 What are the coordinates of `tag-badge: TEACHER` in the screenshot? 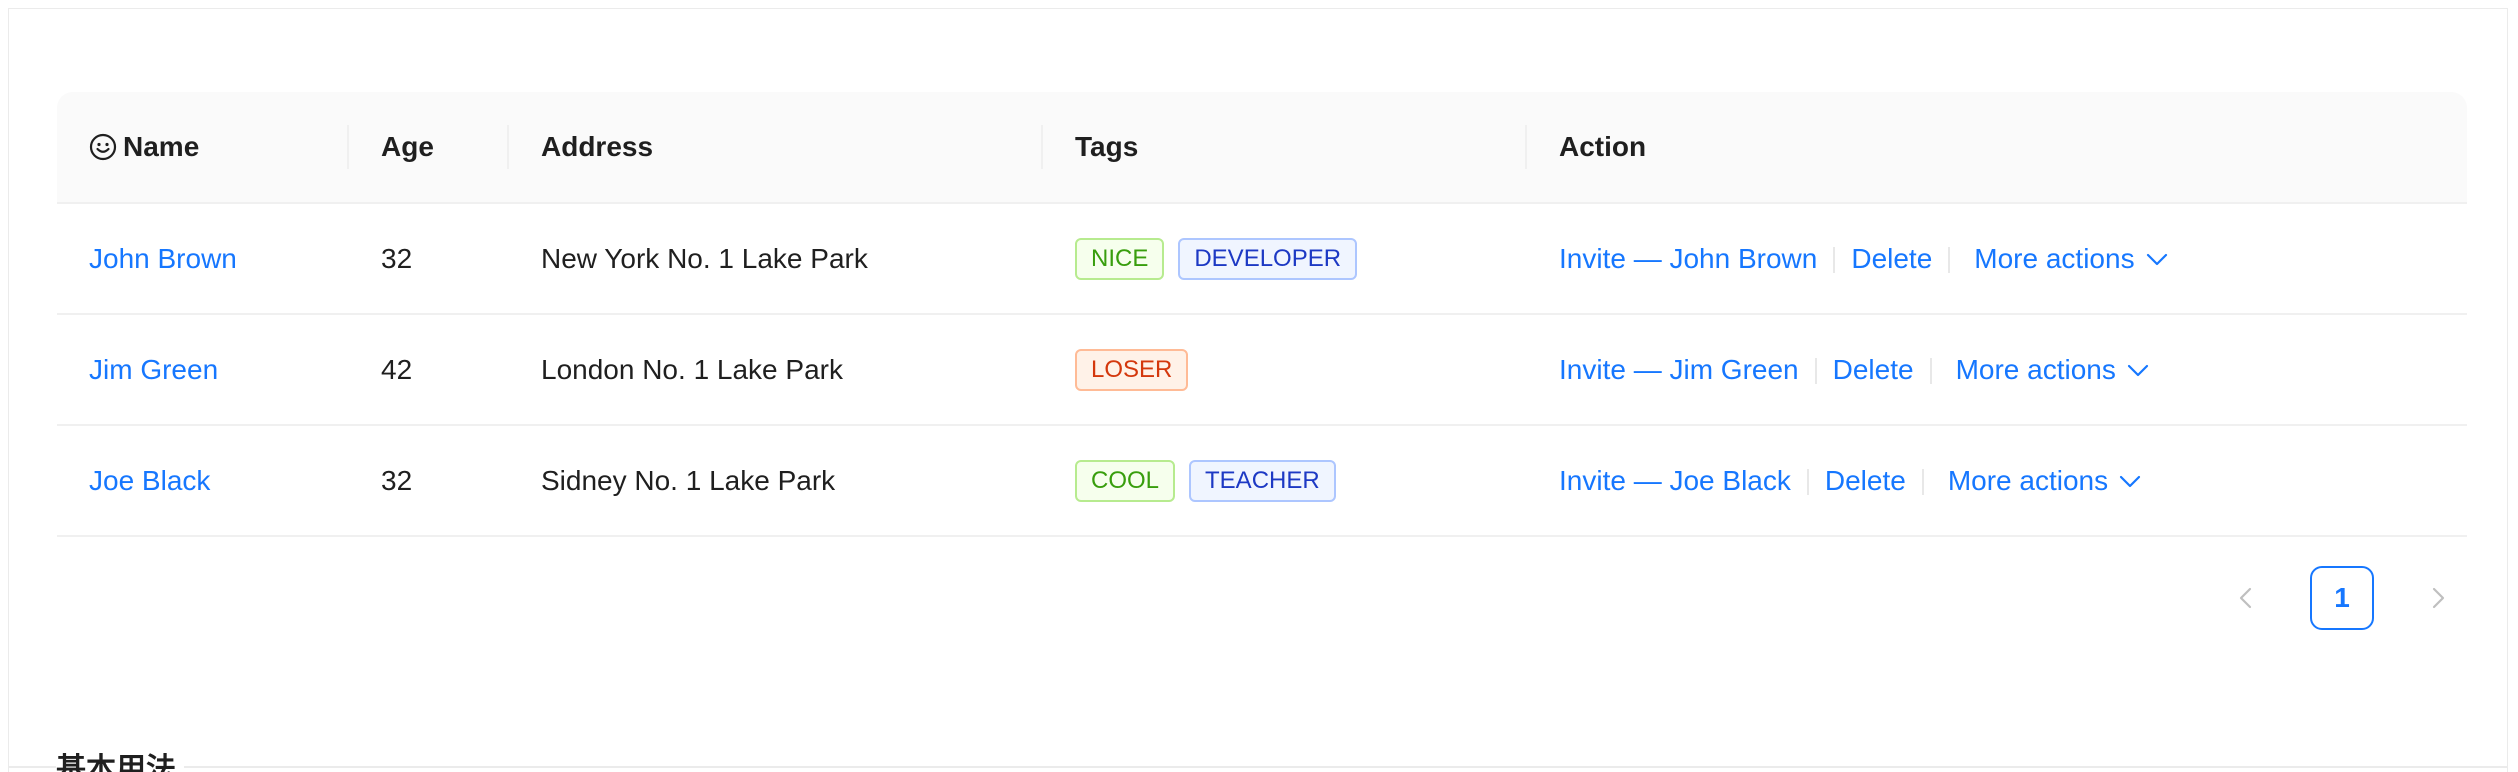 It's located at (1262, 480).